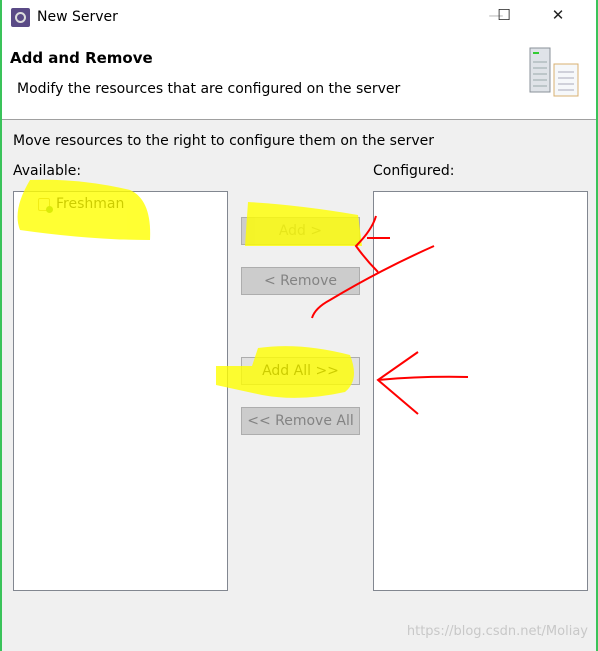  Describe the element at coordinates (504, 18) in the screenshot. I see `maximize-button: ☐` at that location.